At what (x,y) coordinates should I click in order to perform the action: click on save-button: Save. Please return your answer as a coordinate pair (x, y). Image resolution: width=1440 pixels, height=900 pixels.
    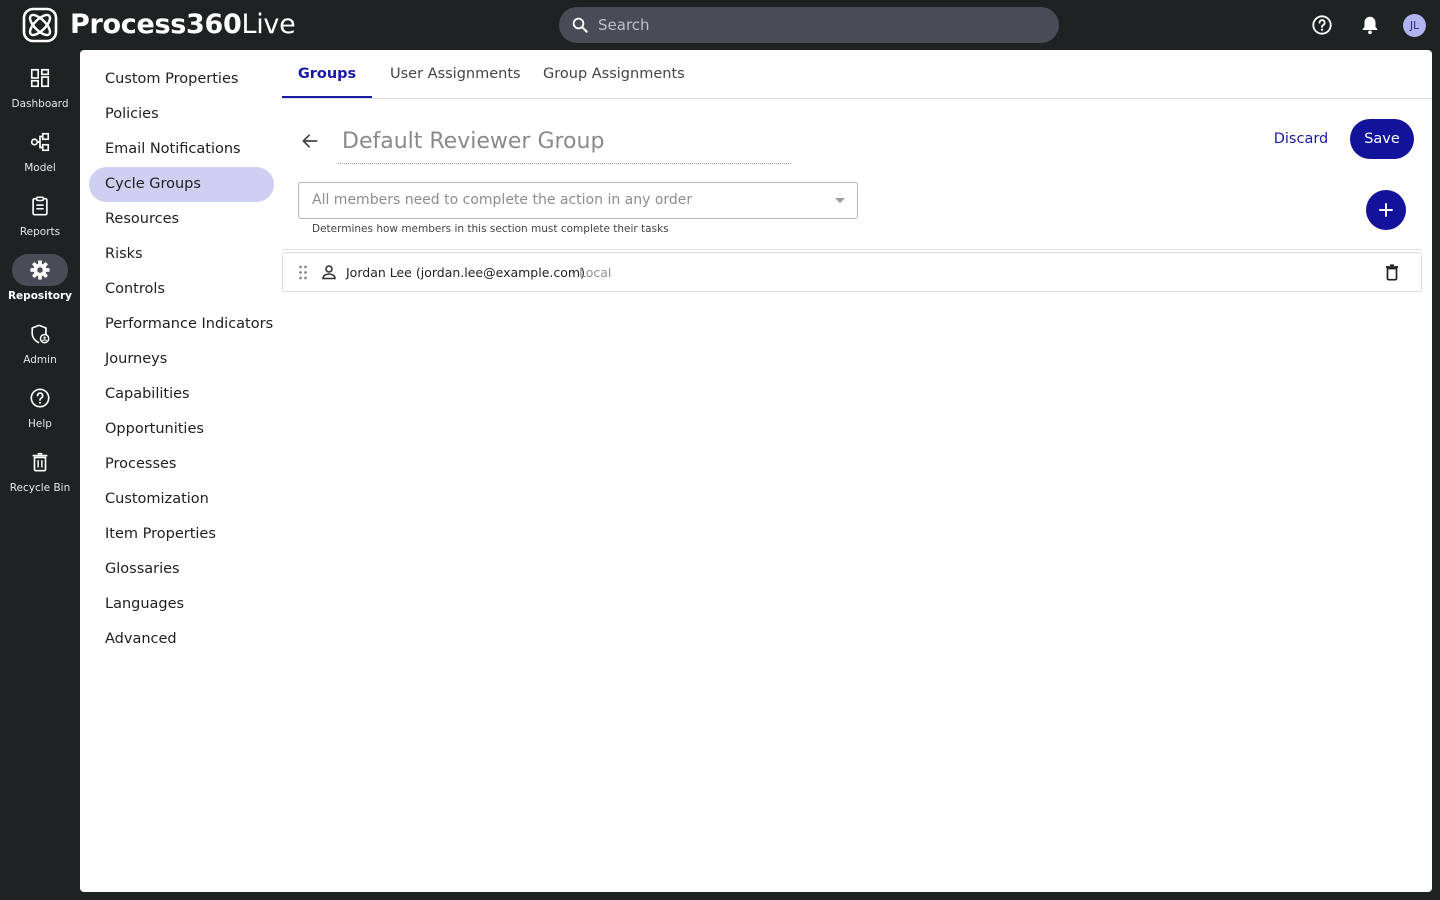
    Looking at the image, I should click on (1382, 139).